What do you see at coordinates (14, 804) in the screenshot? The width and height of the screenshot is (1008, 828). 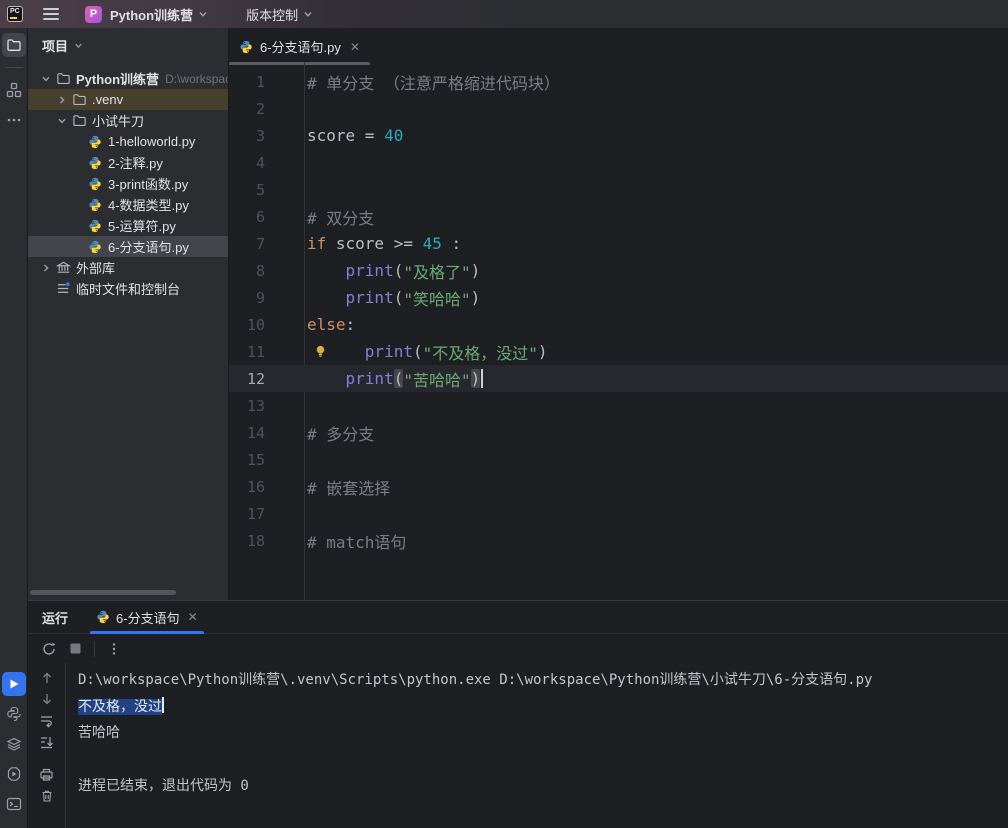 I see `terminal-button` at bounding box center [14, 804].